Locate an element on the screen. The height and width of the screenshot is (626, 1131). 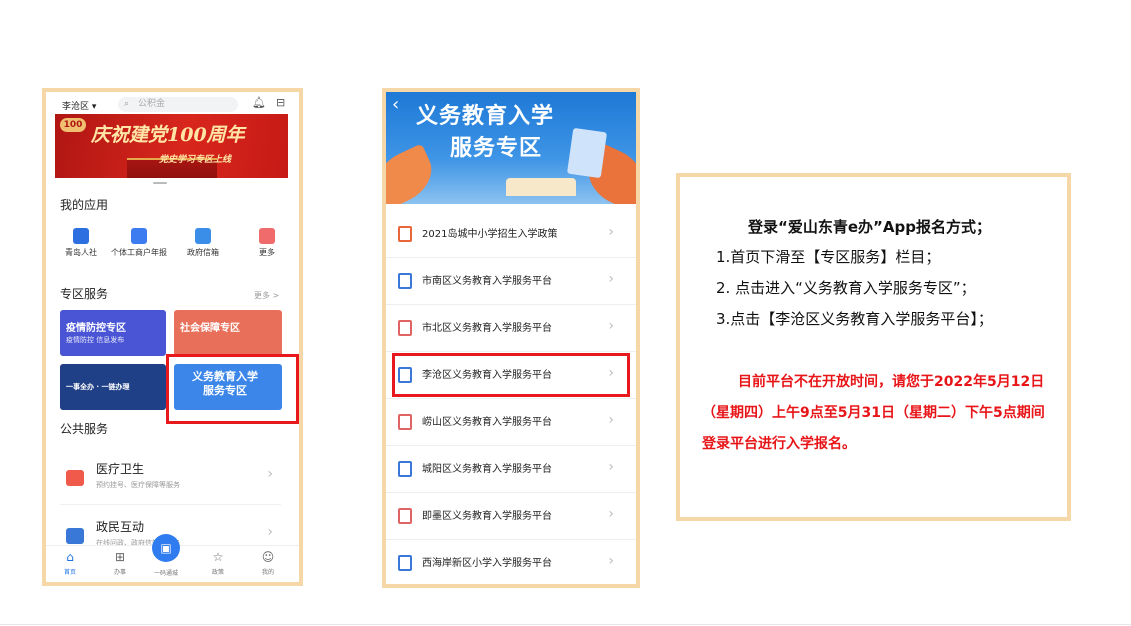
list-item-shinan: 市南区义务教育入学服务平台 › is located at coordinates (511, 281).